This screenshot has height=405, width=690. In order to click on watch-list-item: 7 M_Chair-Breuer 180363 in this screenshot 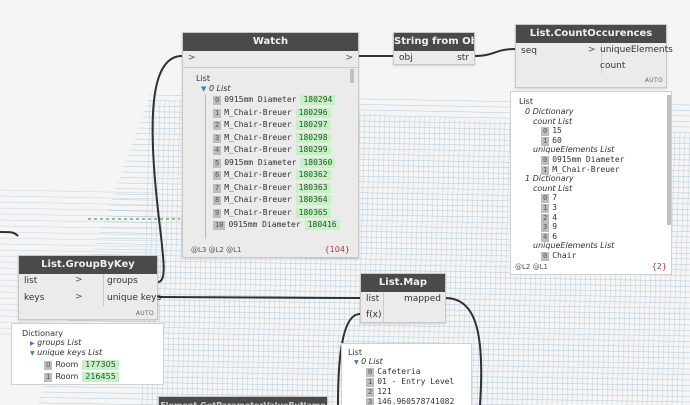, I will do `click(272, 187)`.